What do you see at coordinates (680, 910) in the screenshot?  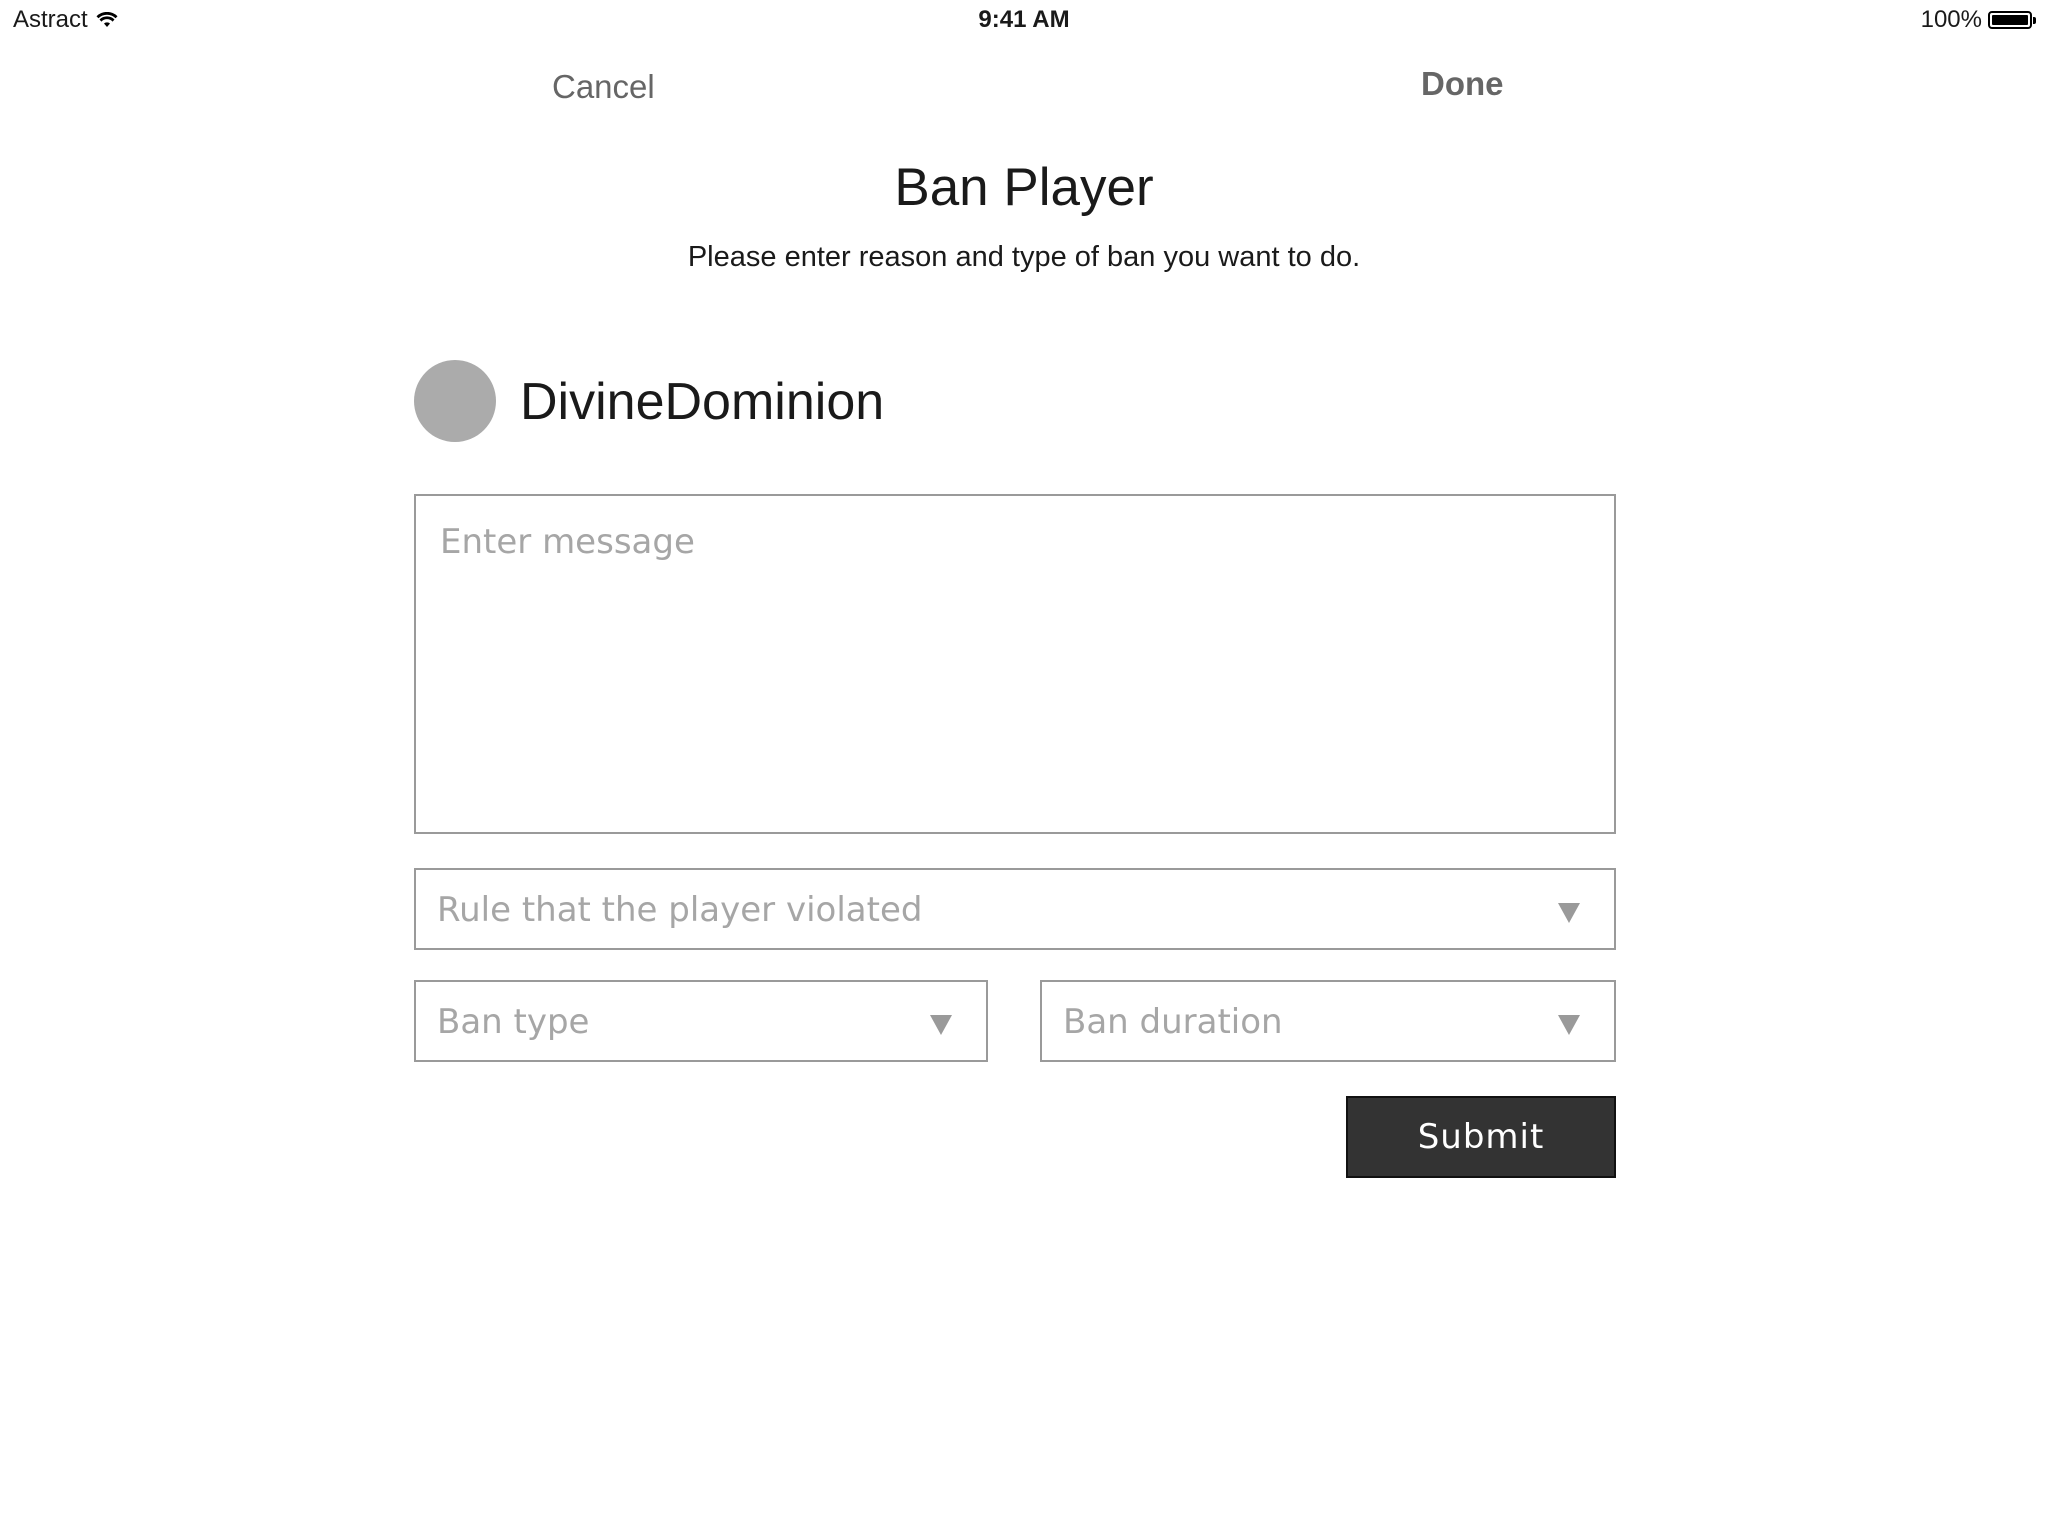 I see `rule-select-label: Rule that the player violated` at bounding box center [680, 910].